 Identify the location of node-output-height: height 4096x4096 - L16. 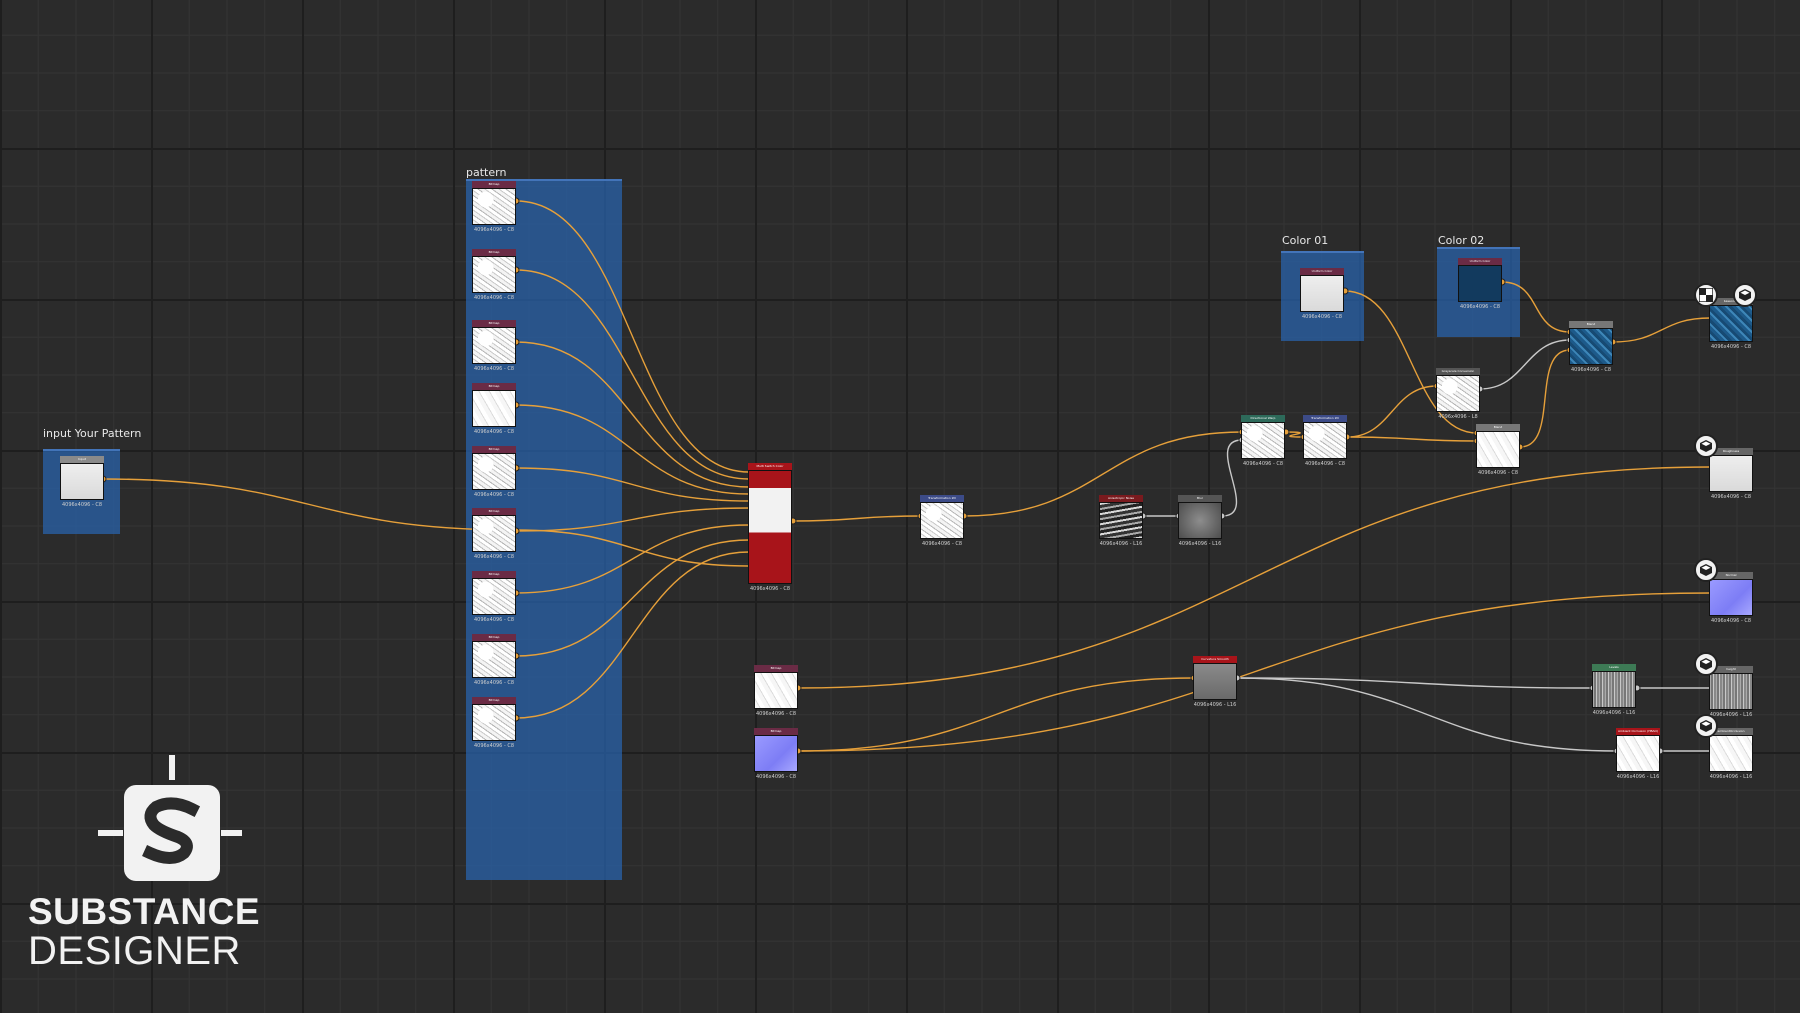
(1731, 692).